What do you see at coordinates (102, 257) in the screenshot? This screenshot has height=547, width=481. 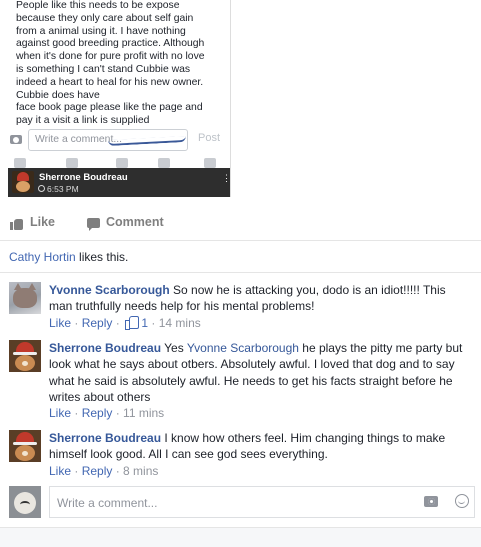 I see `likes-suffix: likes this.` at bounding box center [102, 257].